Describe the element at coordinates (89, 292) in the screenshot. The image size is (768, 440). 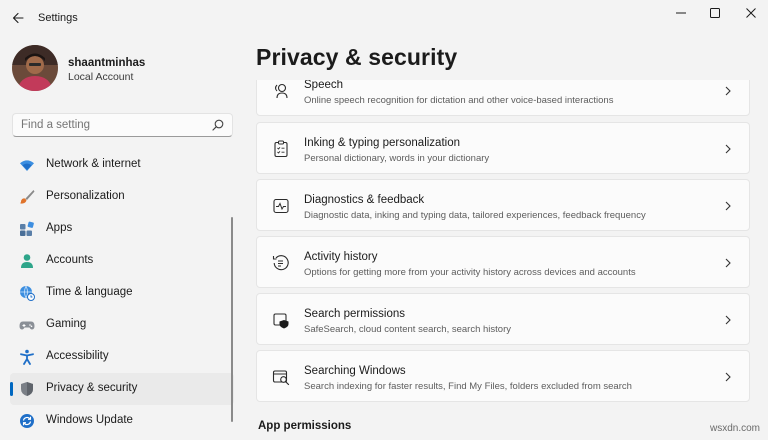
I see `sidebar-item-label: Time & language` at that location.